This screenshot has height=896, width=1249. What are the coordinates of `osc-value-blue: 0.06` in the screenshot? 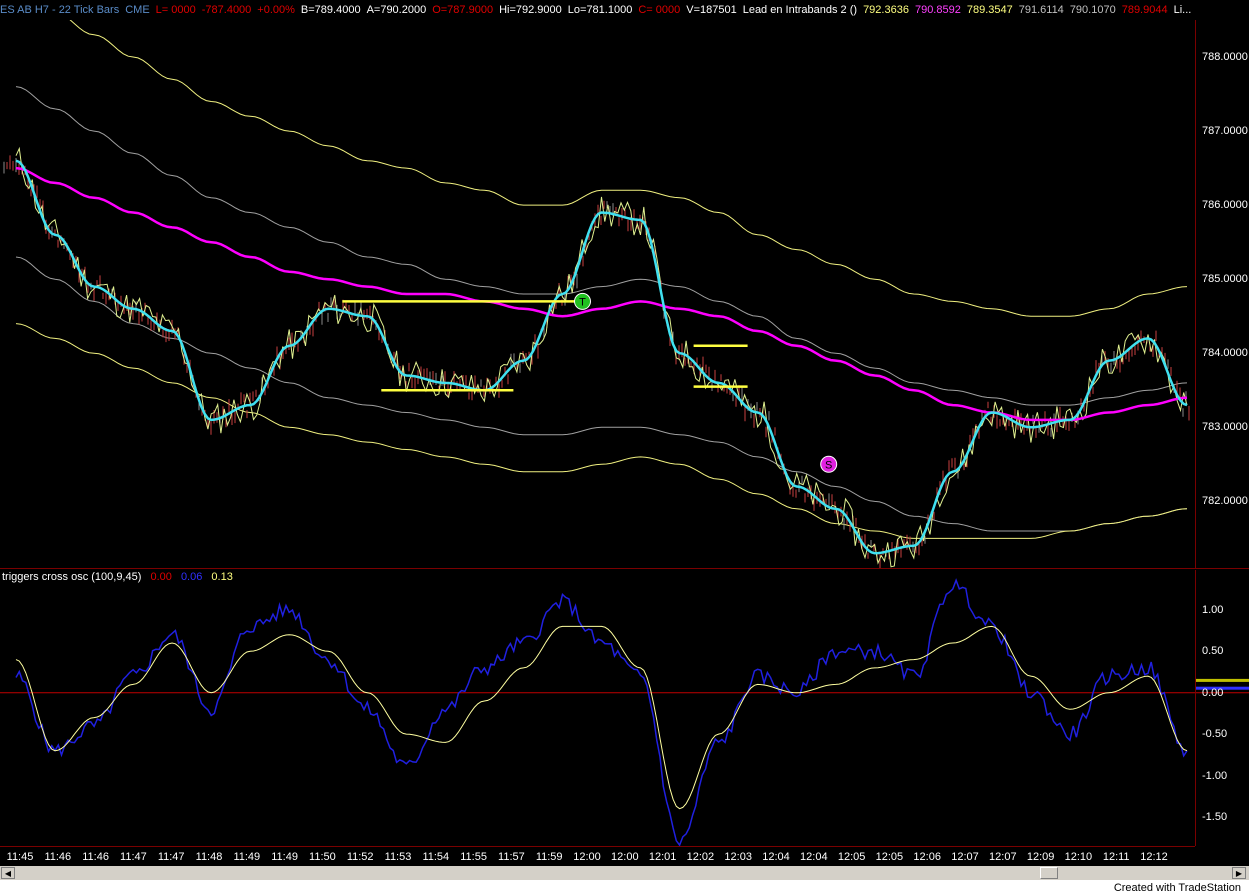 It's located at (191, 577).